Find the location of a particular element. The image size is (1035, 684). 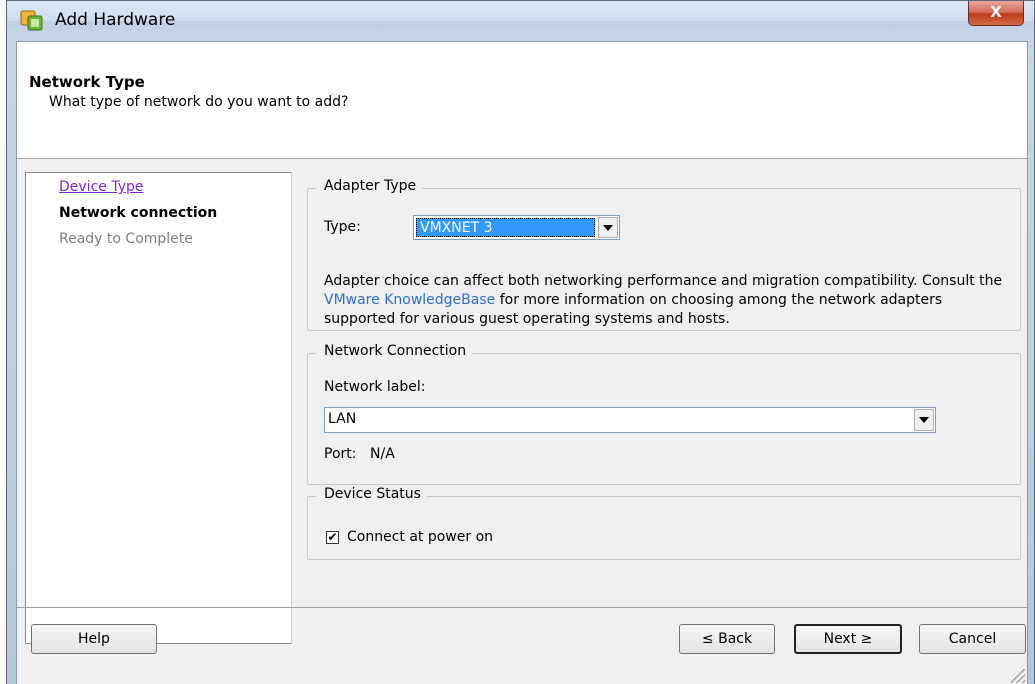

step-device-type-link: Device Type is located at coordinates (101, 187).